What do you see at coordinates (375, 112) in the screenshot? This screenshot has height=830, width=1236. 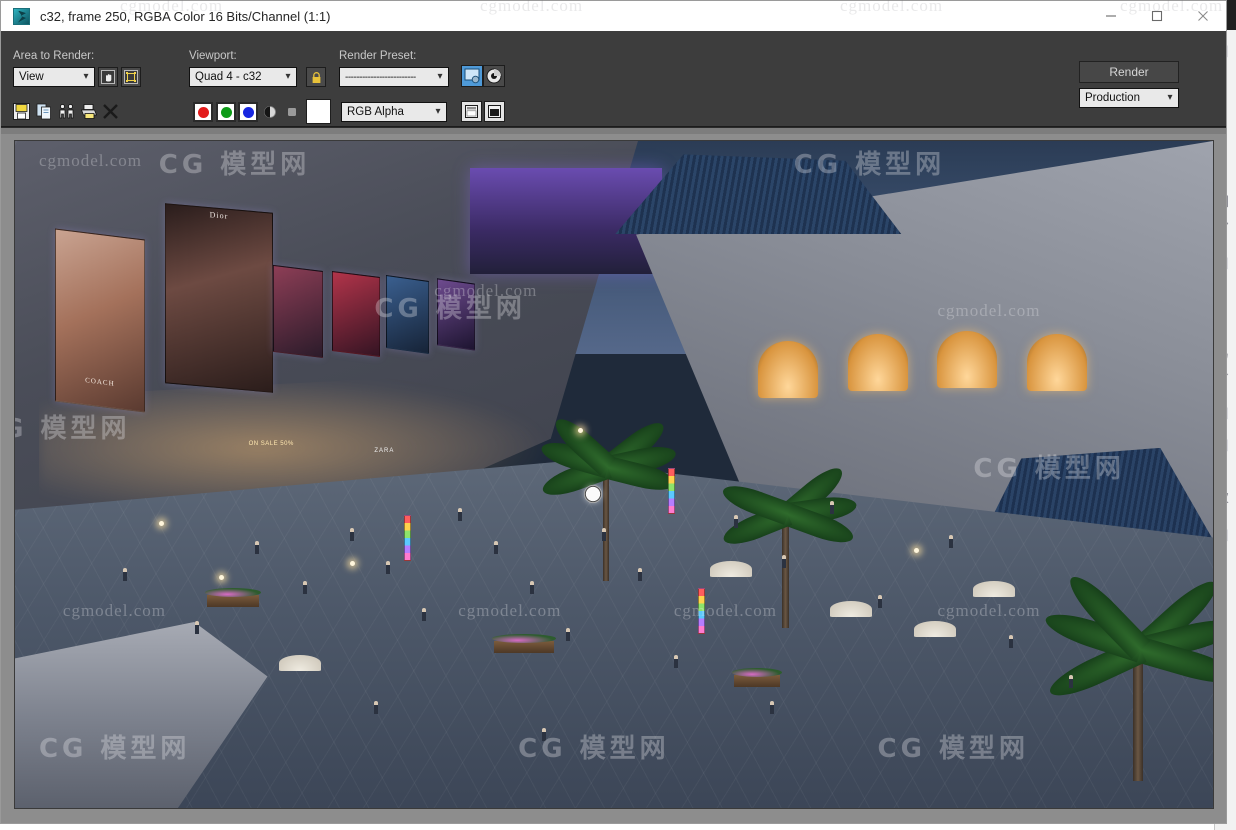 I see `channel-display-value: RGB Alpha` at bounding box center [375, 112].